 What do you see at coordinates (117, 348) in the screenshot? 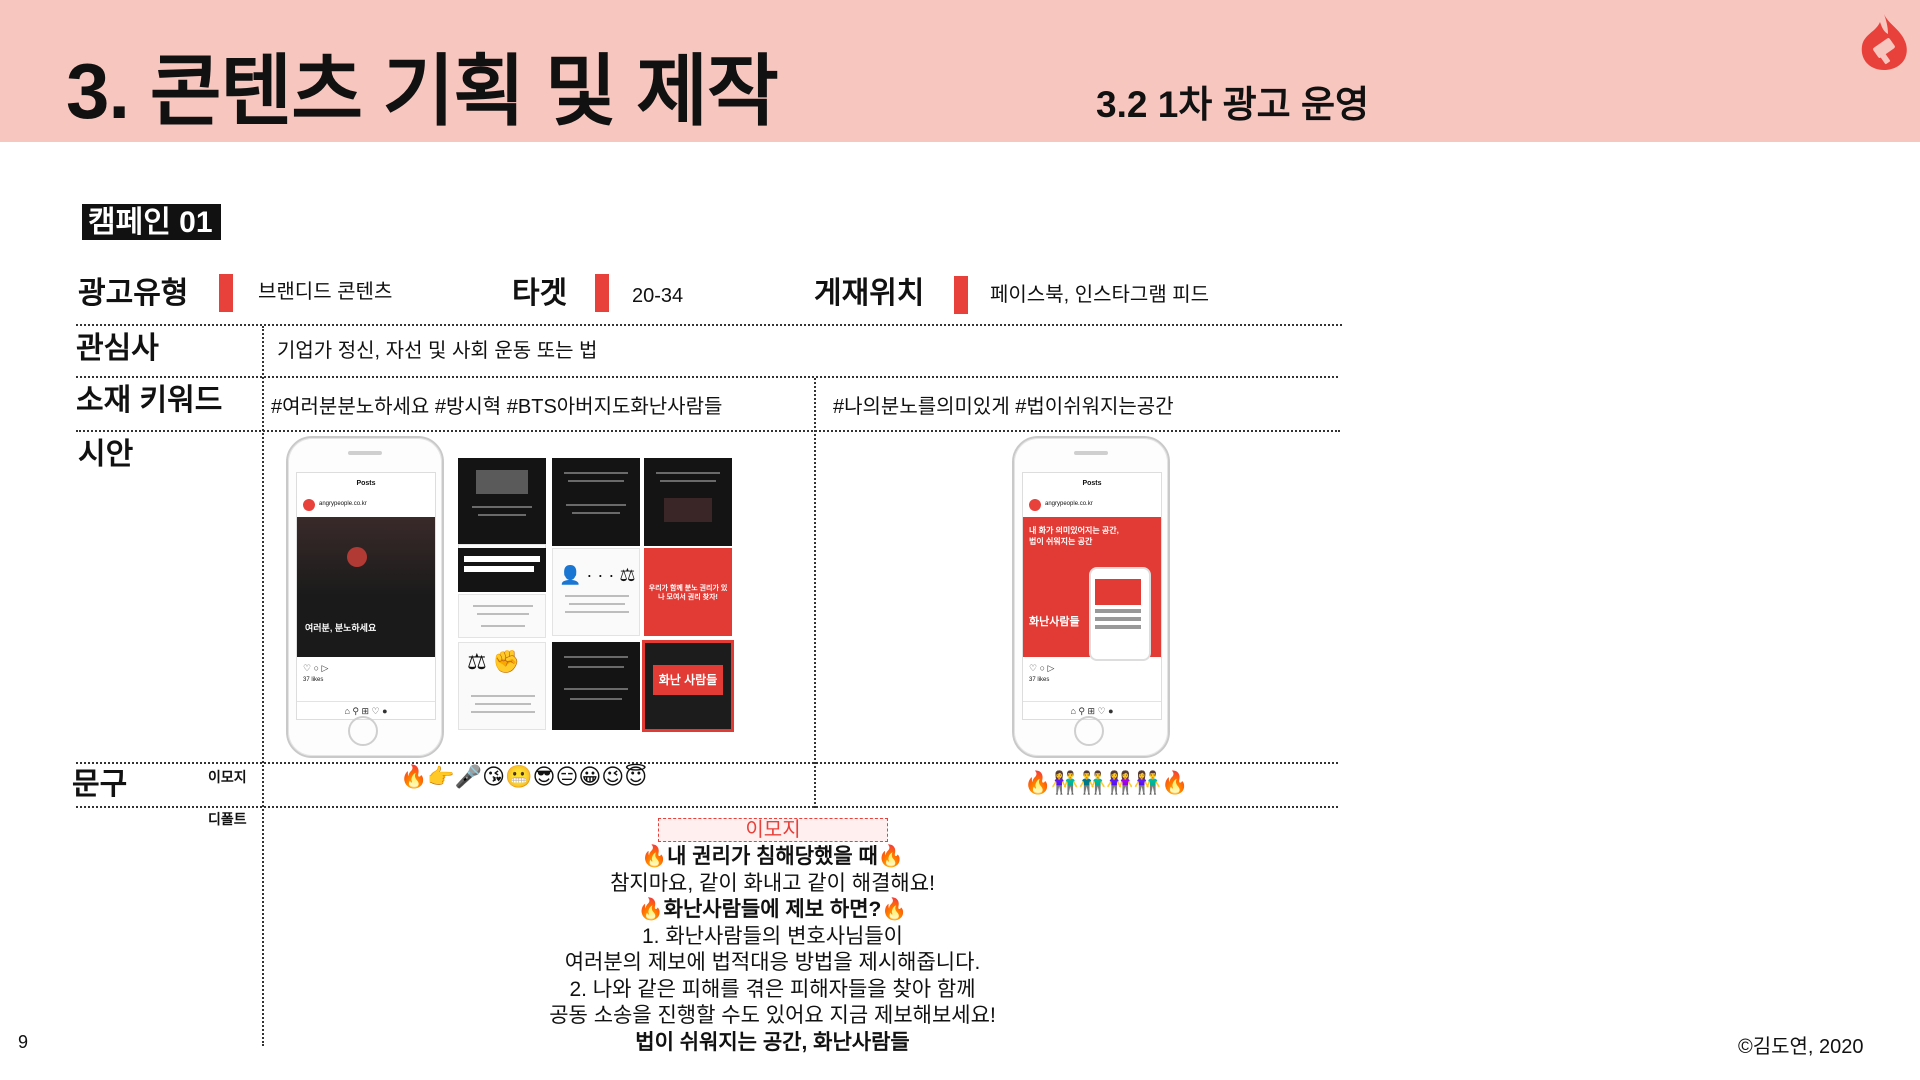
I see `interest-label: 관심사` at bounding box center [117, 348].